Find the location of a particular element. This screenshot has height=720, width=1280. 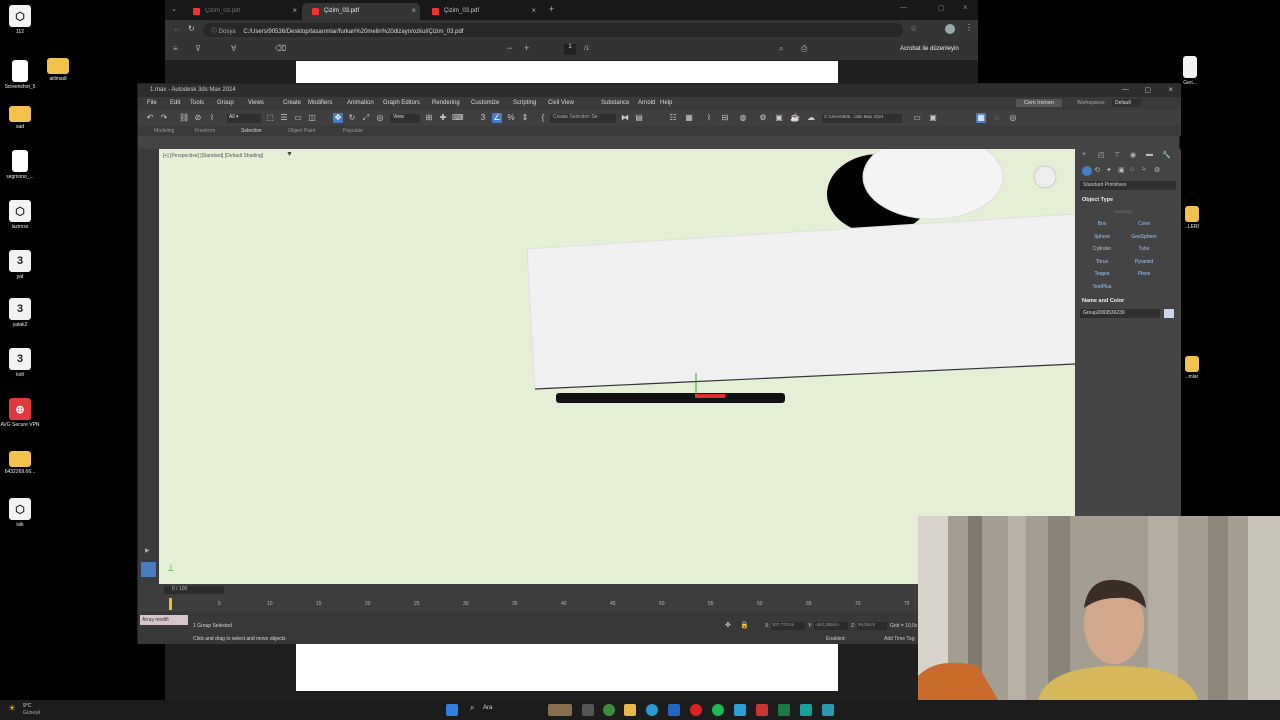

layer-explorer-icon: ☷ is located at coordinates (673, 118).